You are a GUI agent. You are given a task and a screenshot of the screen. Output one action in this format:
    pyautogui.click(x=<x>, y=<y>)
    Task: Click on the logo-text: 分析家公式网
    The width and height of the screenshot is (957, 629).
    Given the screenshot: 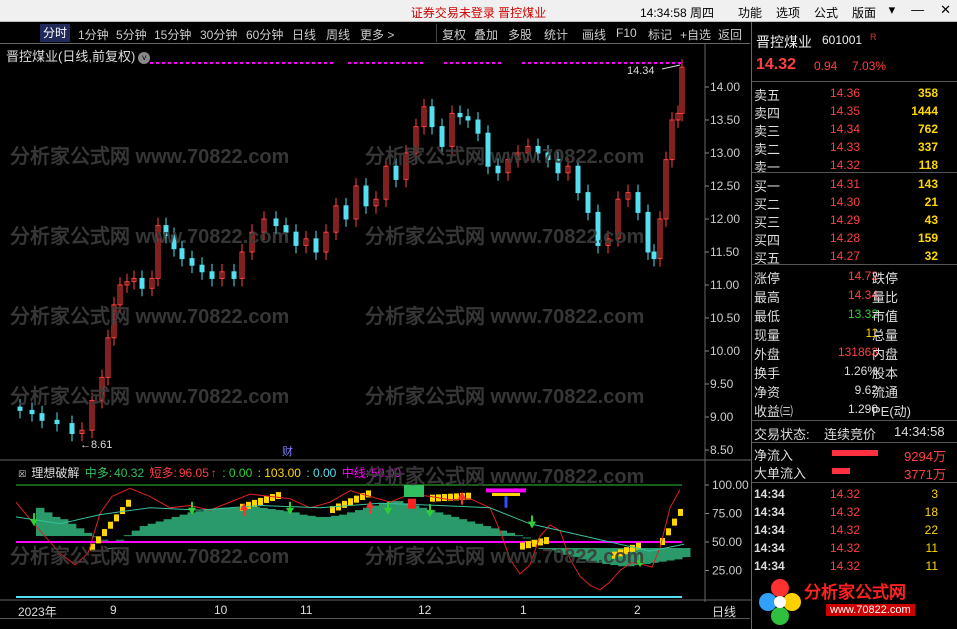 What is the action you would take?
    pyautogui.click(x=855, y=592)
    